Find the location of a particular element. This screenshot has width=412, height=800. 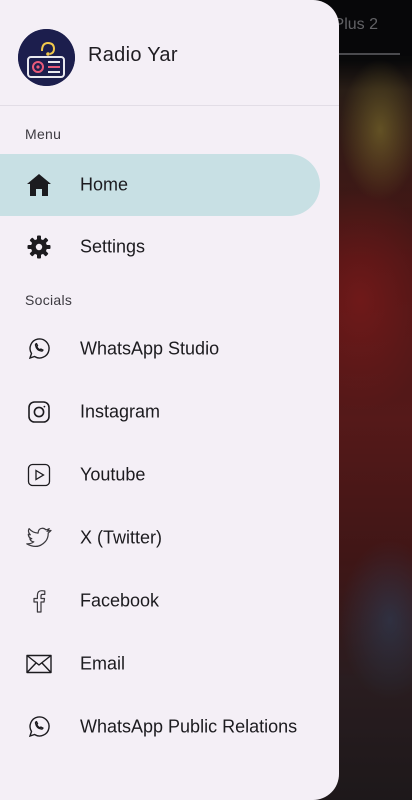

nav-item-home: Home is located at coordinates (160, 185).